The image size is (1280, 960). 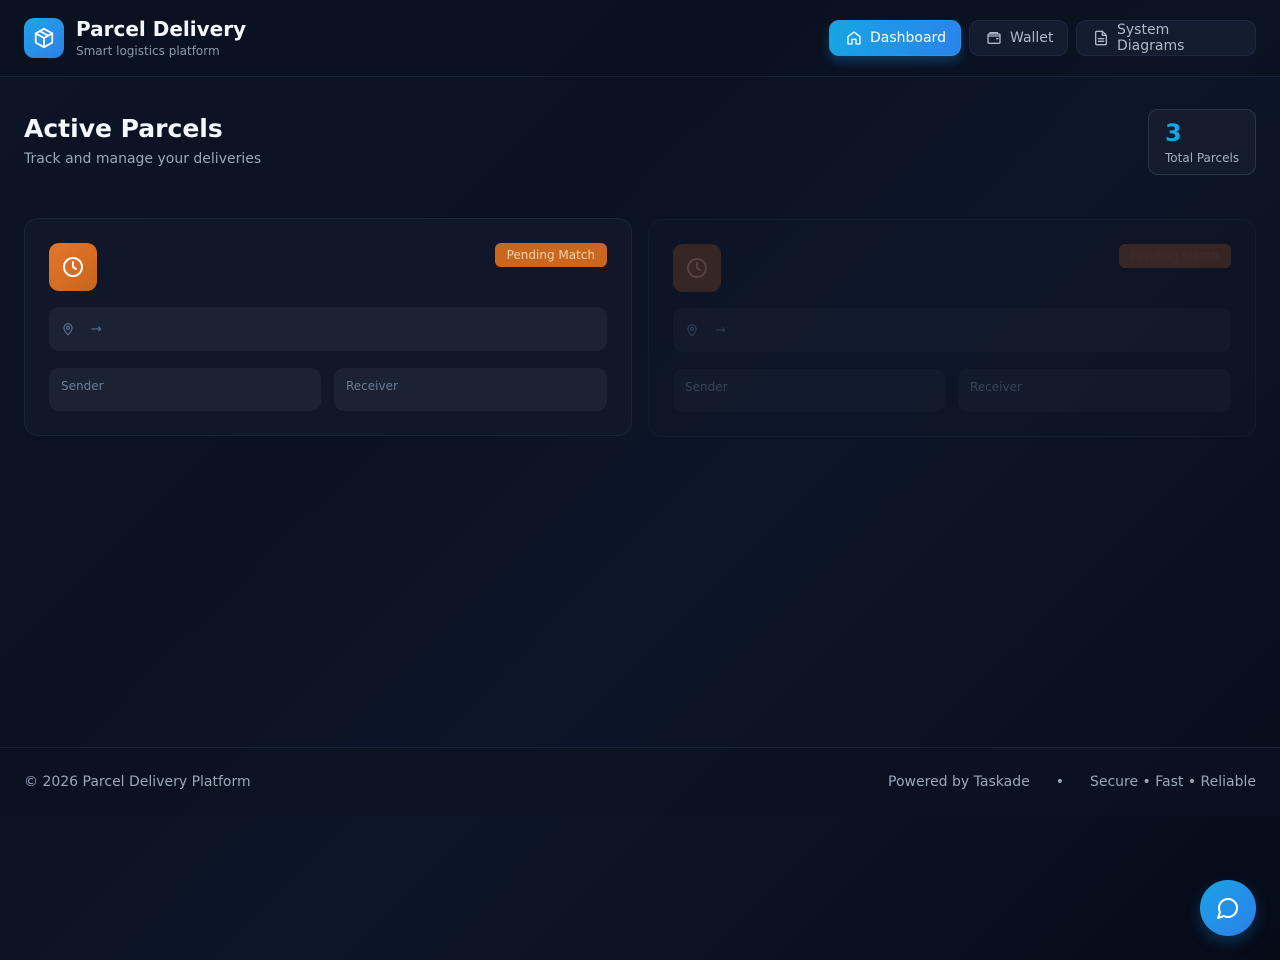 I want to click on chat-bubble-icon, so click(x=1227, y=908).